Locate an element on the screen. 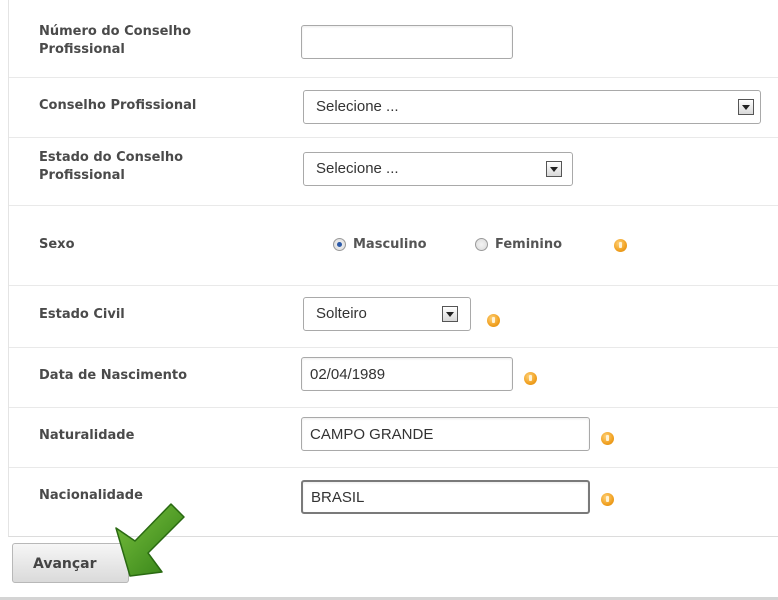  nacionalidade-input is located at coordinates (445, 497).